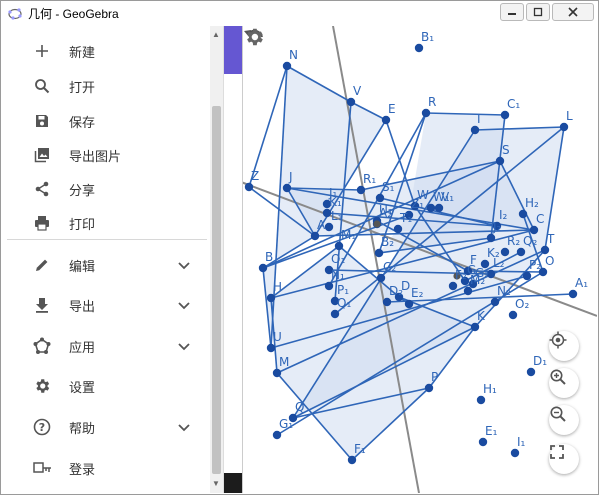 This screenshot has width=599, height=495. What do you see at coordinates (360, 449) in the screenshot?
I see `point-label: F₁` at bounding box center [360, 449].